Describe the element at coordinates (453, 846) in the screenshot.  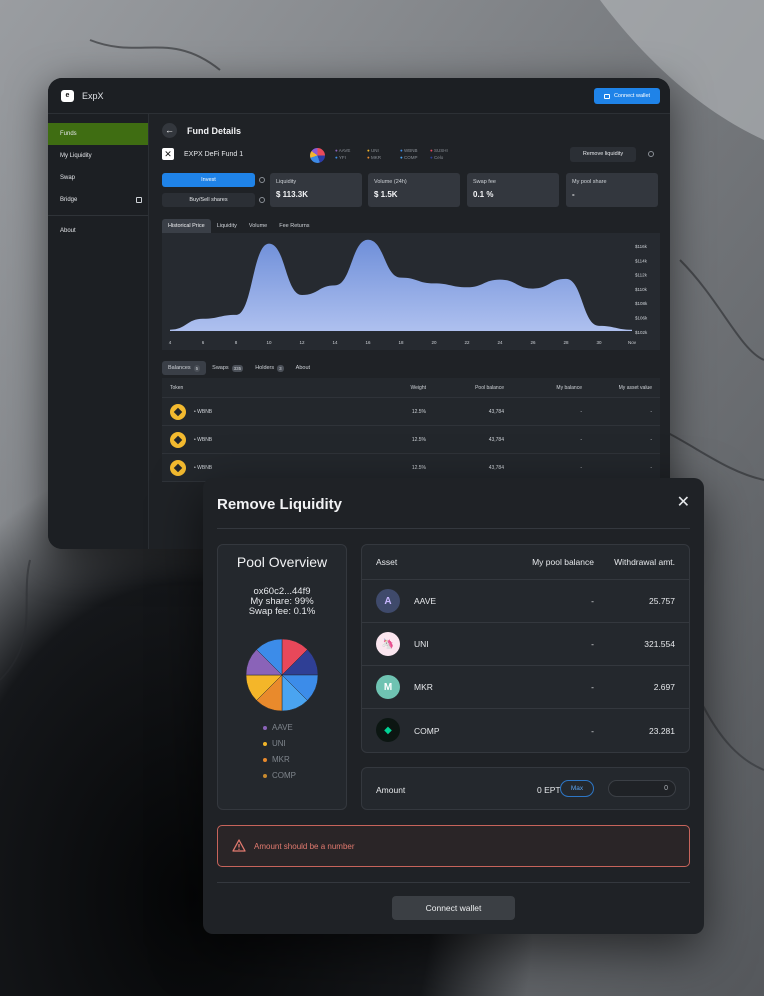
I see `error-alert: Amount should be a number` at that location.